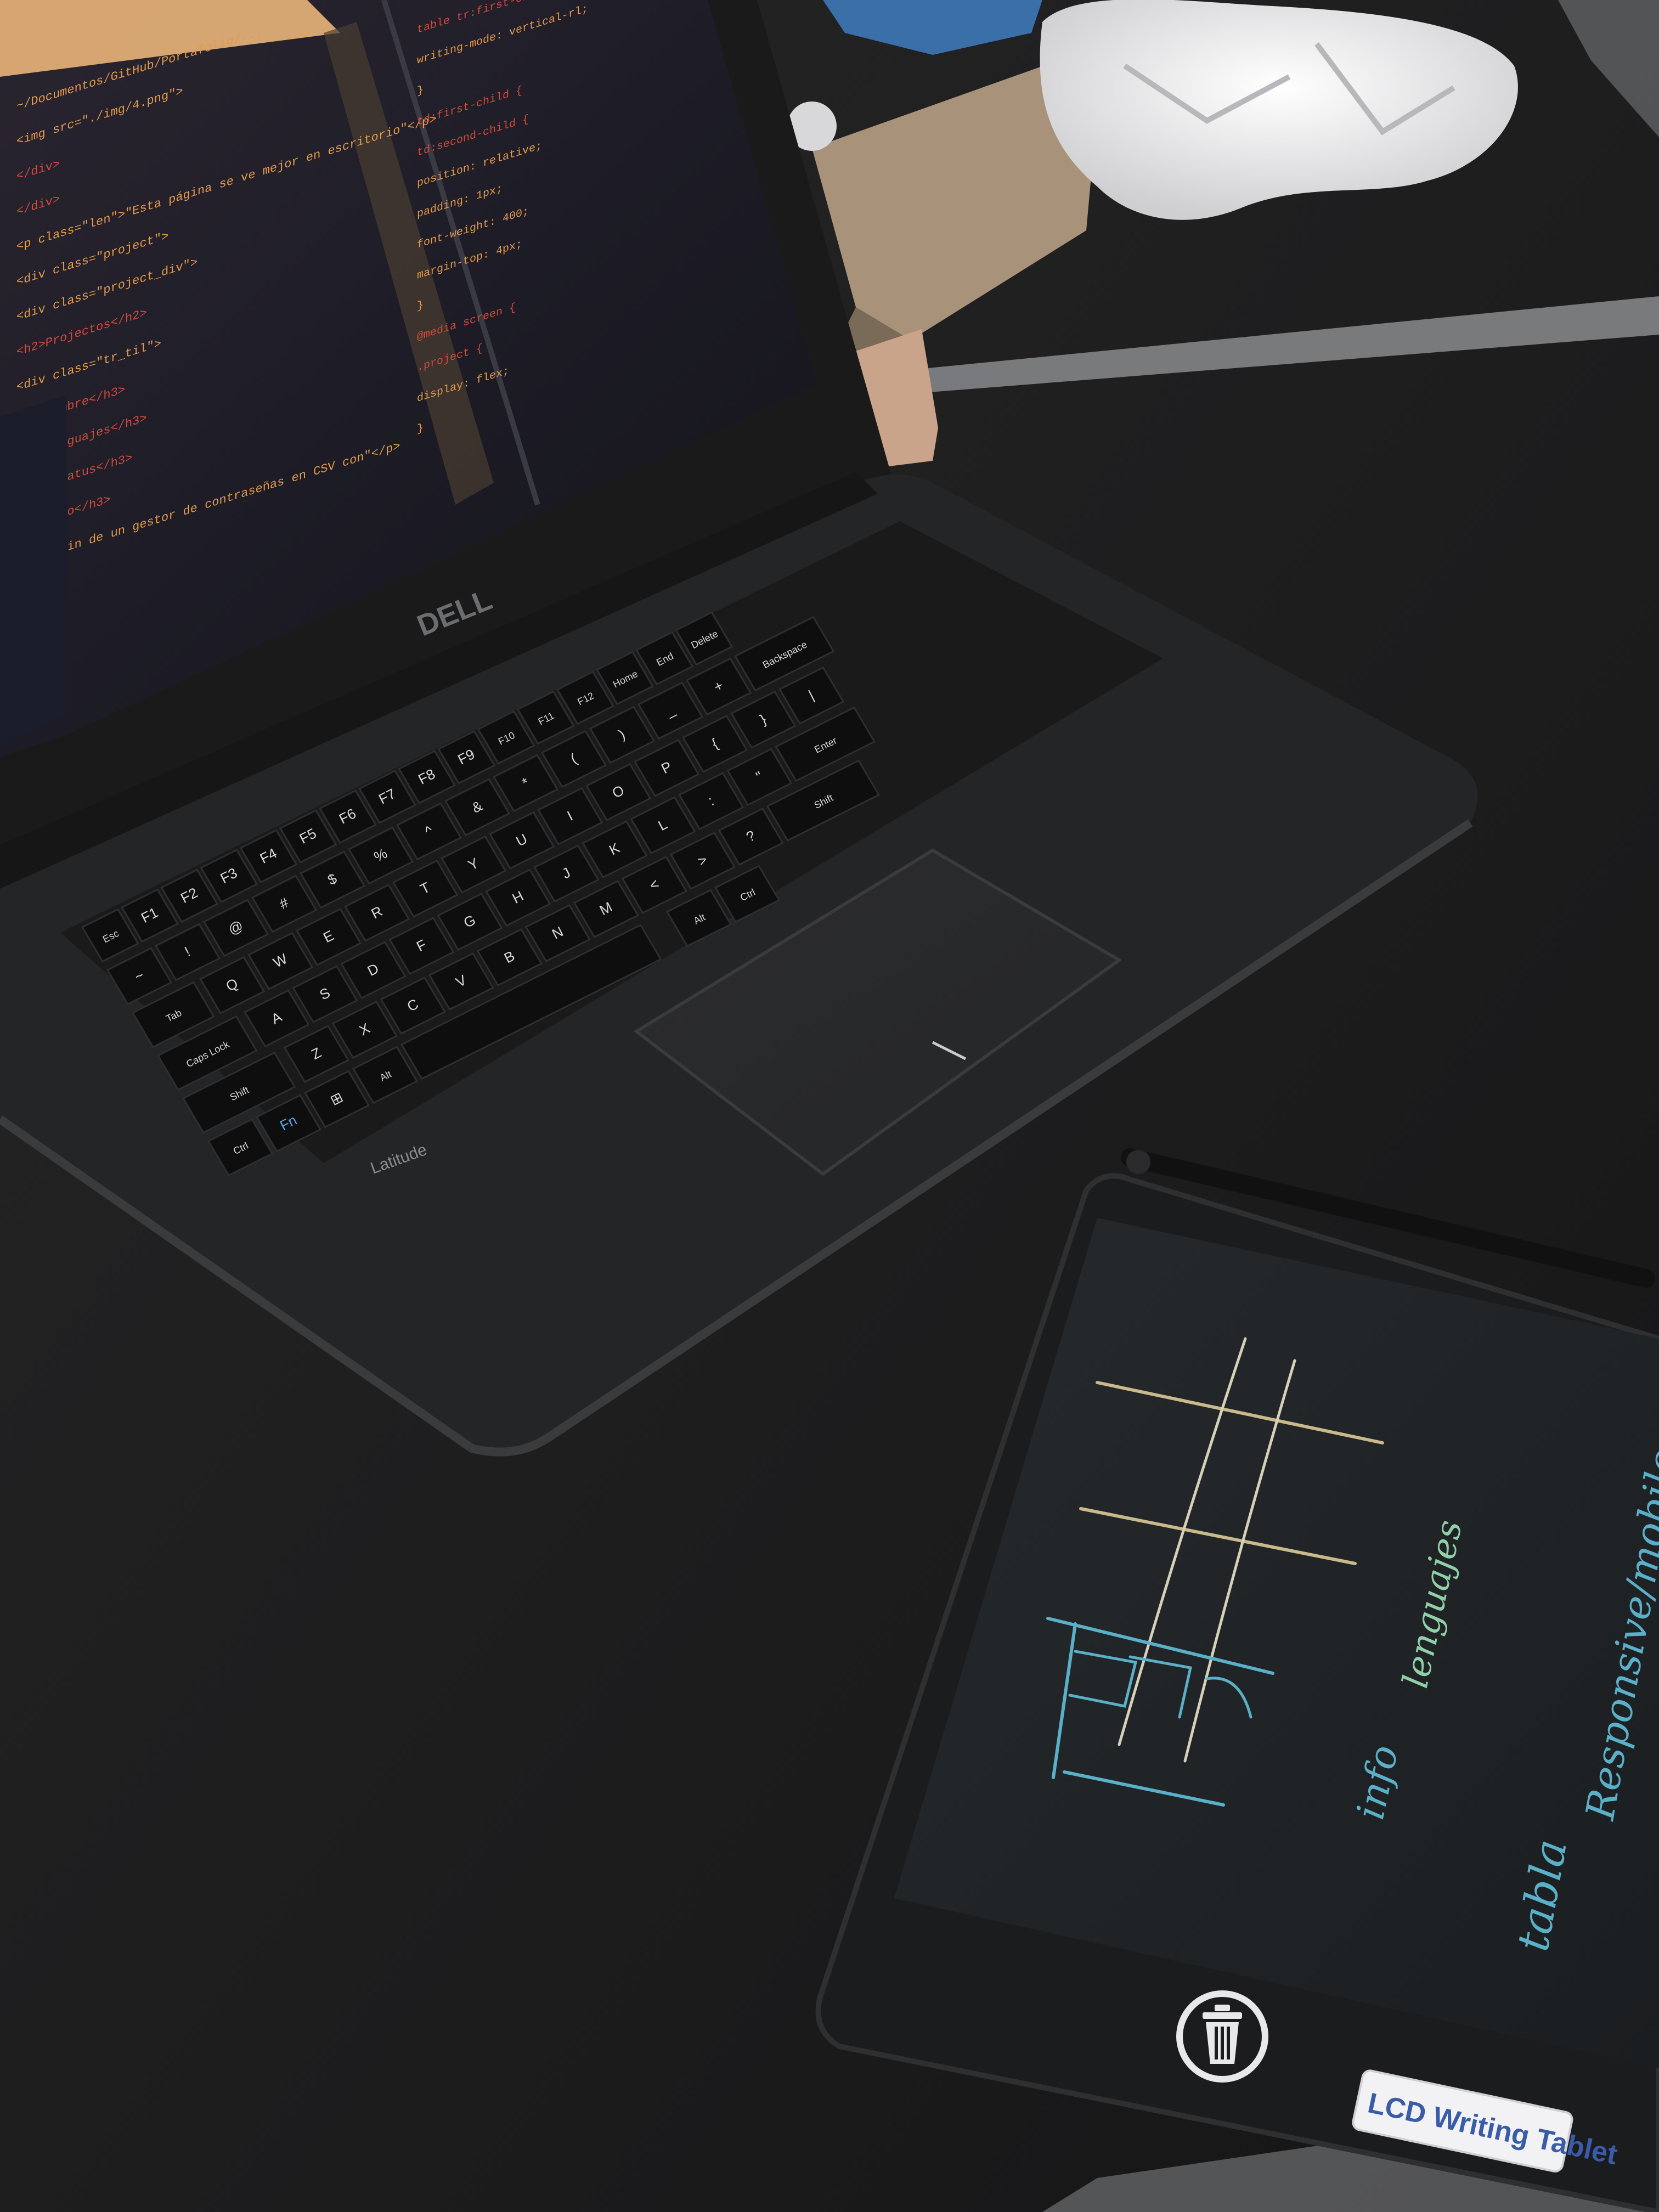 Image resolution: width=1659 pixels, height=2212 pixels. I want to click on editor-sidebar, so click(36, 570).